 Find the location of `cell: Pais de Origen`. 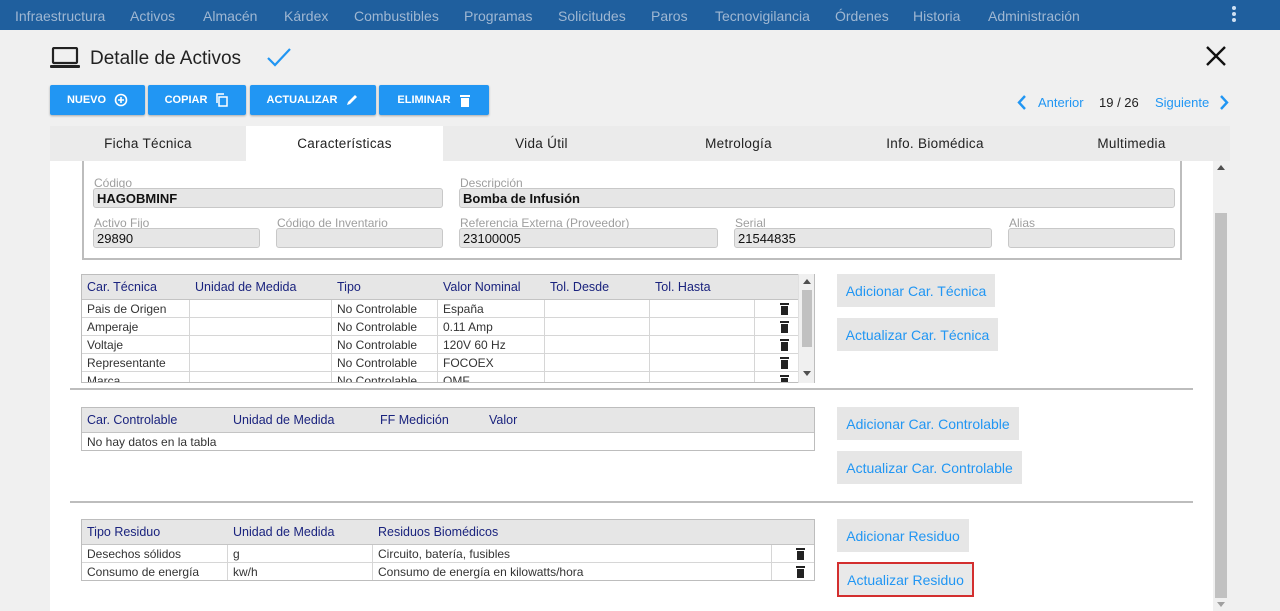

cell: Pais de Origen is located at coordinates (136, 309).